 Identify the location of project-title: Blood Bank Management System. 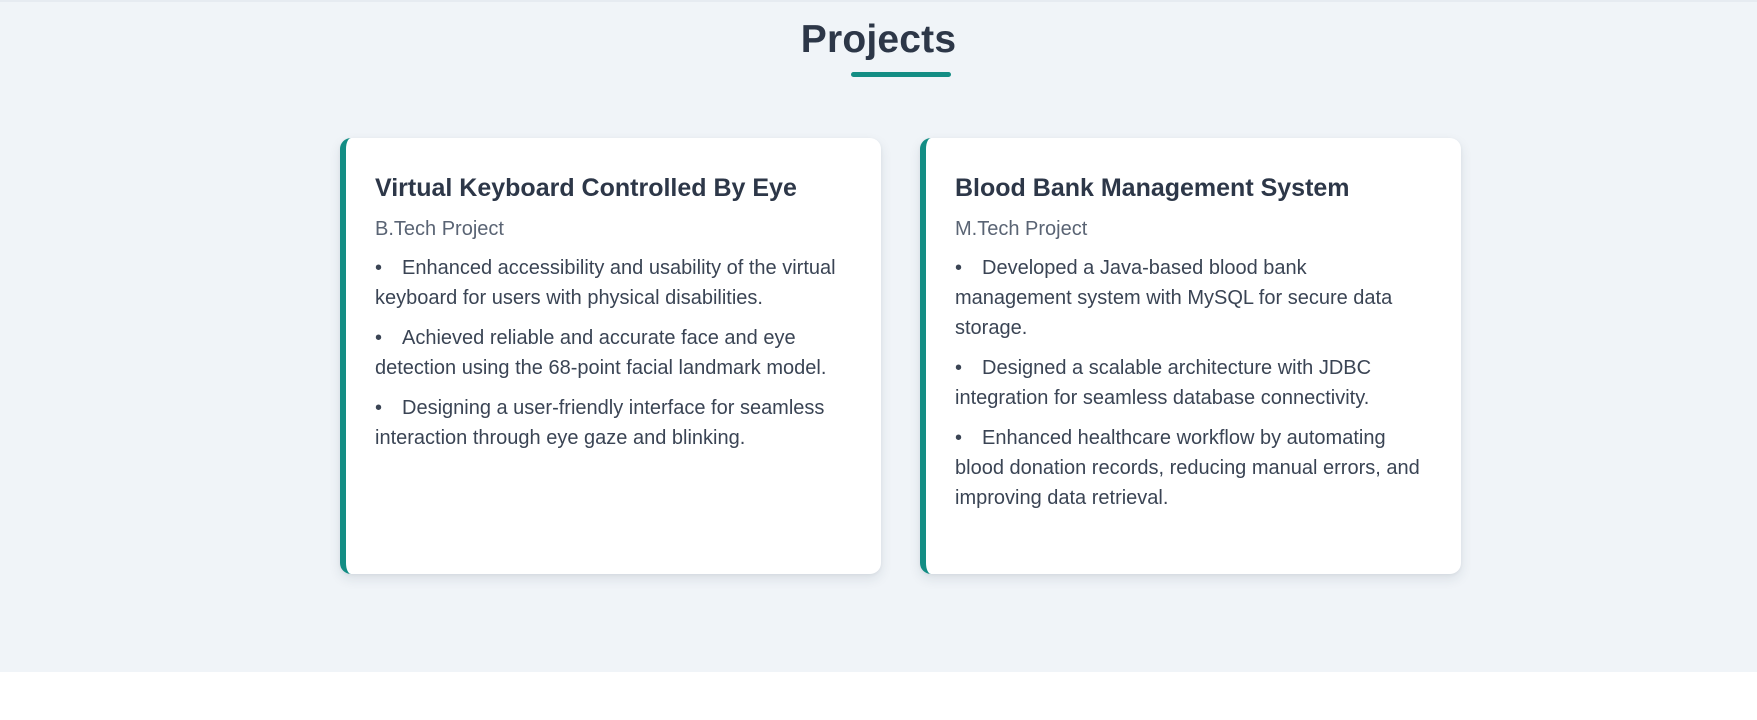
(1152, 188).